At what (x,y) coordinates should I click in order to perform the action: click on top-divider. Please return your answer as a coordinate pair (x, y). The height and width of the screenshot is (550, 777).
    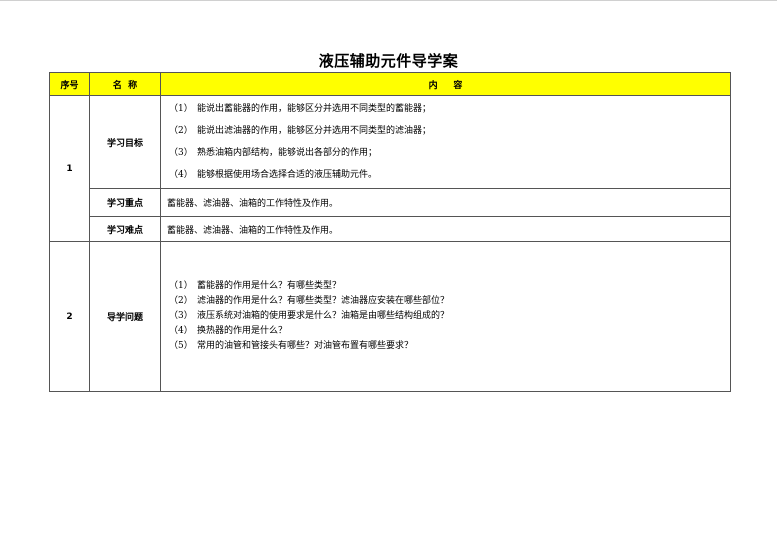
    Looking at the image, I should click on (388, 0).